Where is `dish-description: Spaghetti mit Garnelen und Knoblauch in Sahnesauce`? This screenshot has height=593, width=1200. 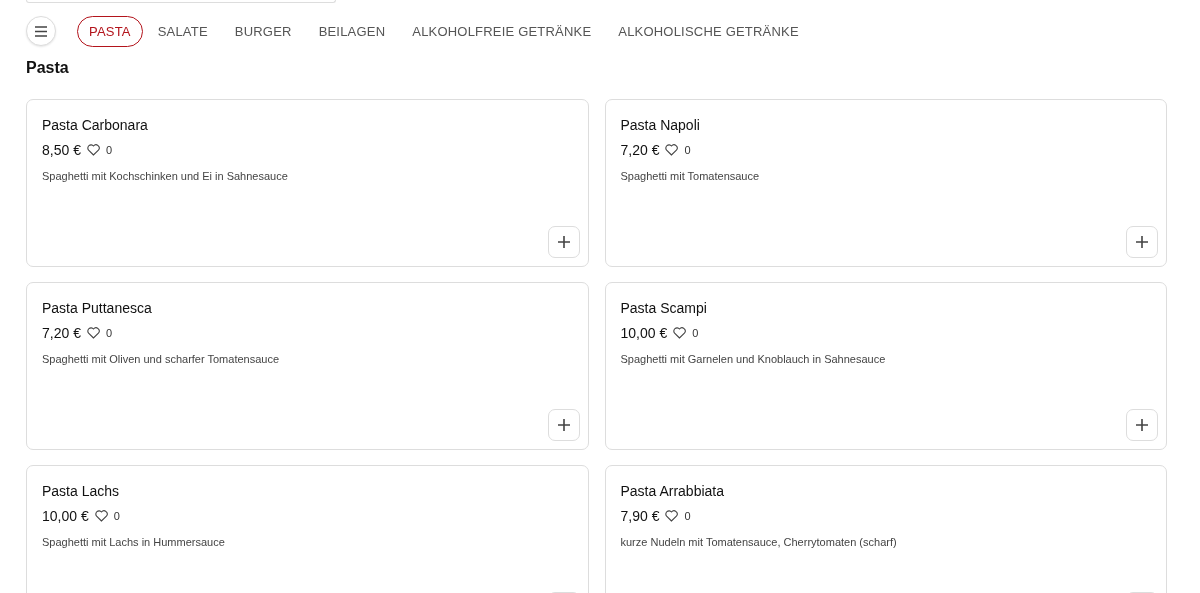
dish-description: Spaghetti mit Garnelen und Knoblauch in Sahnesauce is located at coordinates (753, 359).